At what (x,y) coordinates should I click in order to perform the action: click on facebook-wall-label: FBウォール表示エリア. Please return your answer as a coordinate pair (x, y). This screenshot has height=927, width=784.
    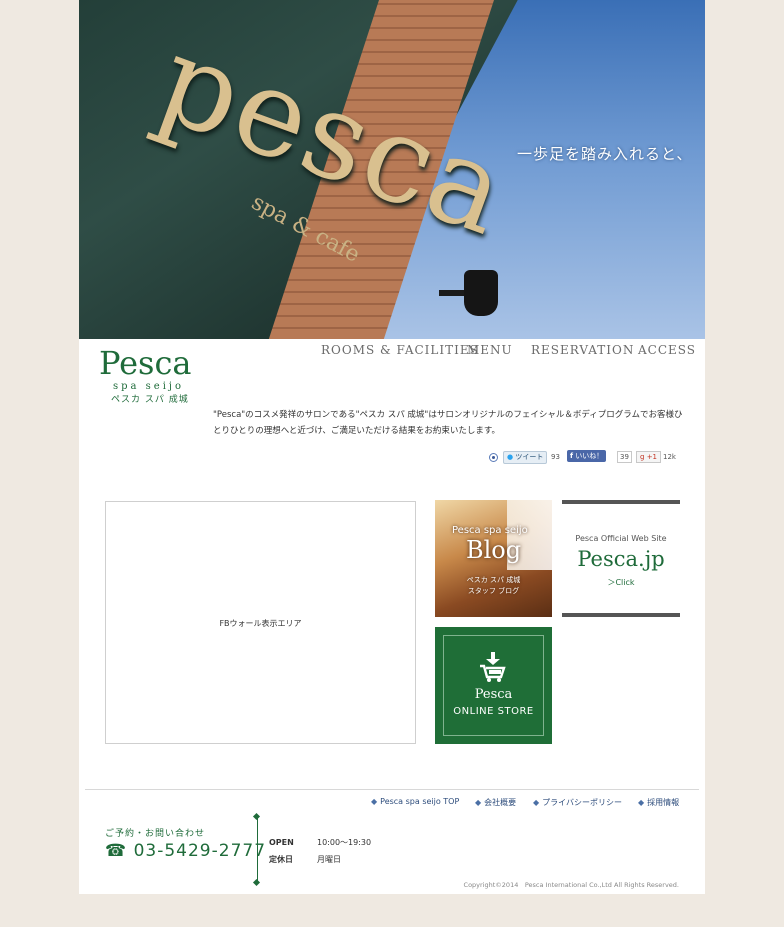
    Looking at the image, I should click on (260, 623).